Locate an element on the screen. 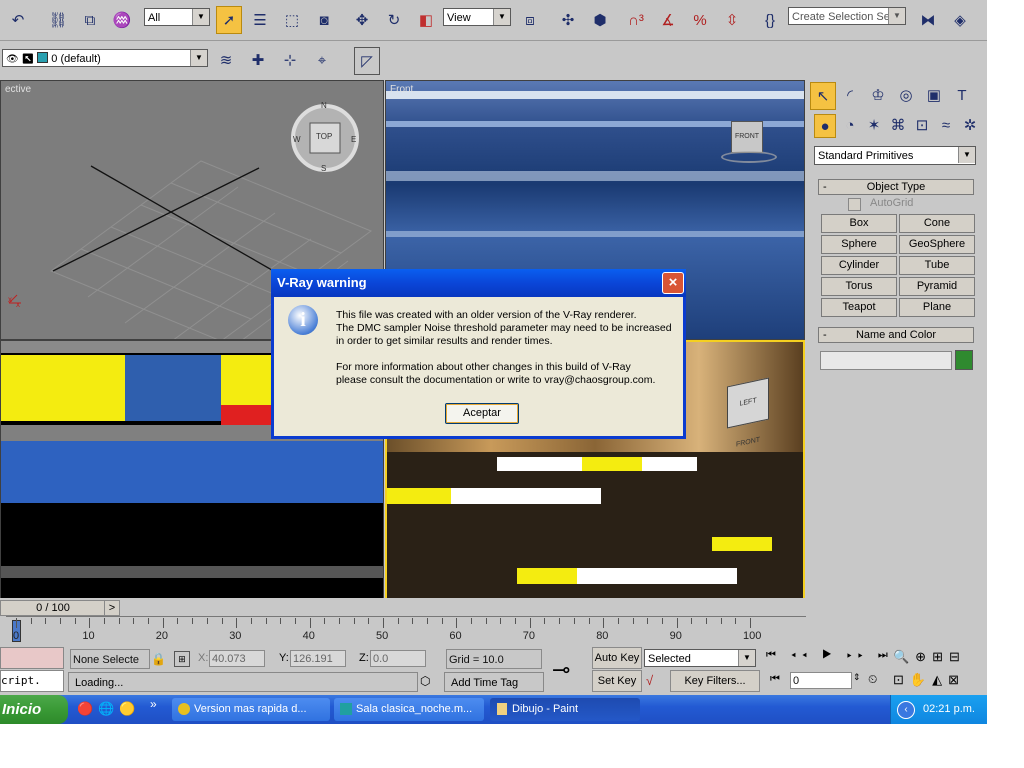 The width and height of the screenshot is (1024, 768). rotate-icon: ↻ is located at coordinates (394, 20).